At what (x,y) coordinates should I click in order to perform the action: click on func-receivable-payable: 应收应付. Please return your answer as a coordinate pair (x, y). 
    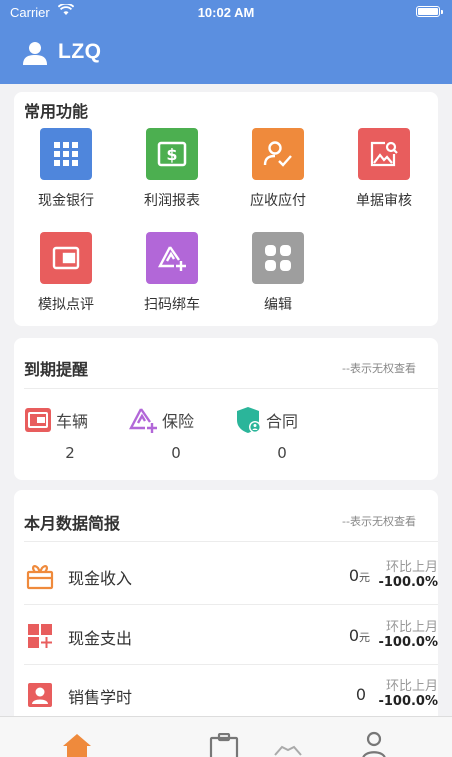
    Looking at the image, I should click on (278, 169).